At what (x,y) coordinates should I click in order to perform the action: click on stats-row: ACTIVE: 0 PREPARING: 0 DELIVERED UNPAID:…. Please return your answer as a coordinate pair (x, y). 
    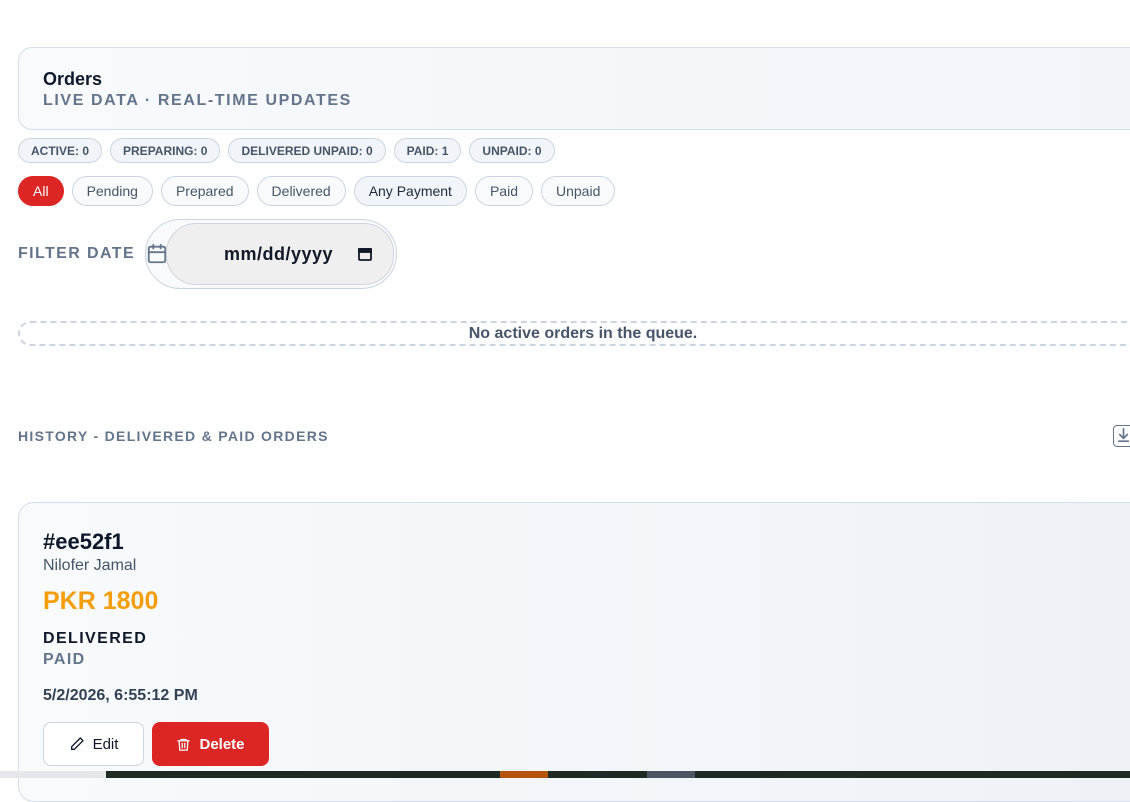
    Looking at the image, I should click on (286, 150).